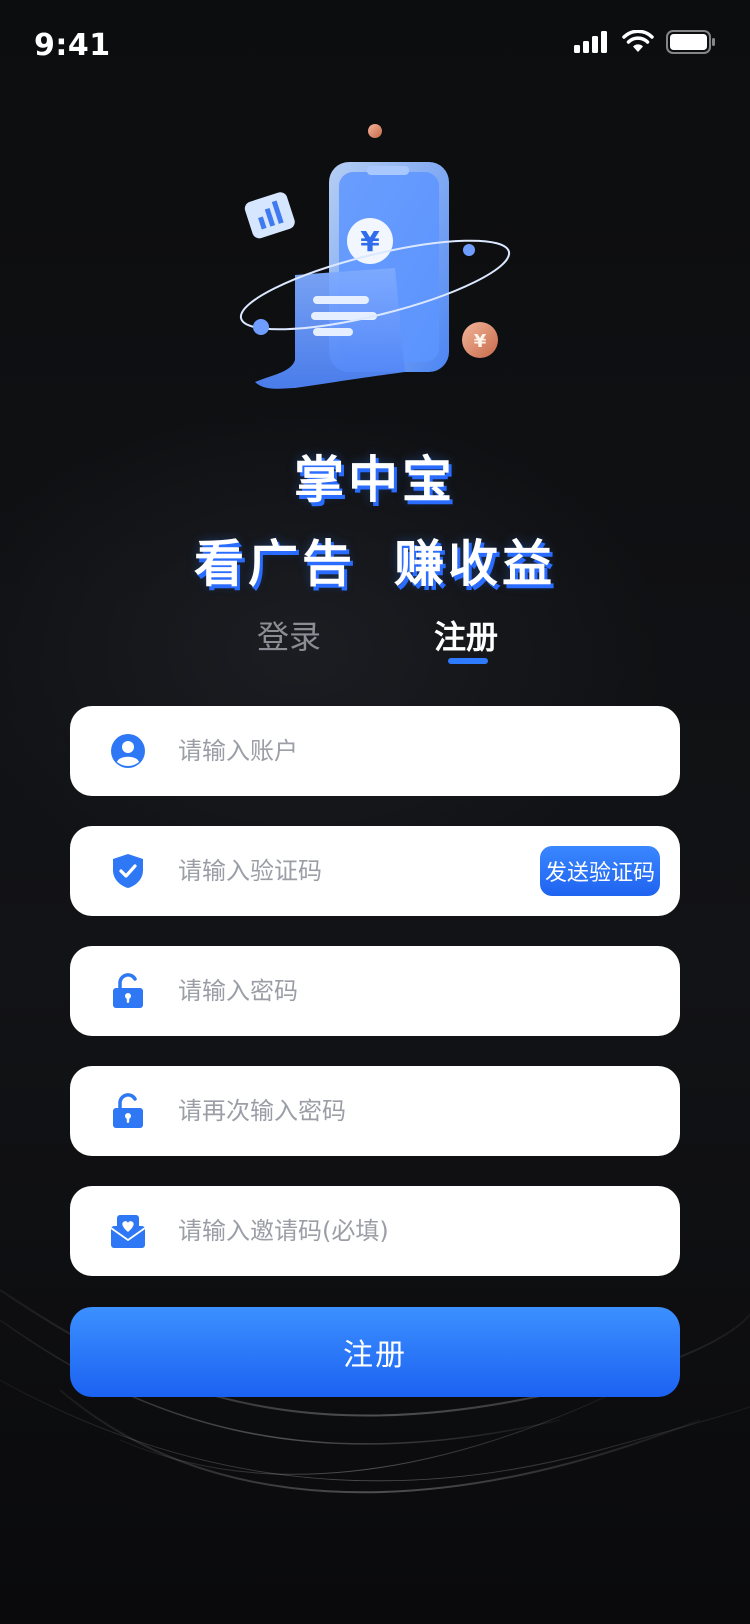  Describe the element at coordinates (638, 41) in the screenshot. I see `wifi-icon` at that location.